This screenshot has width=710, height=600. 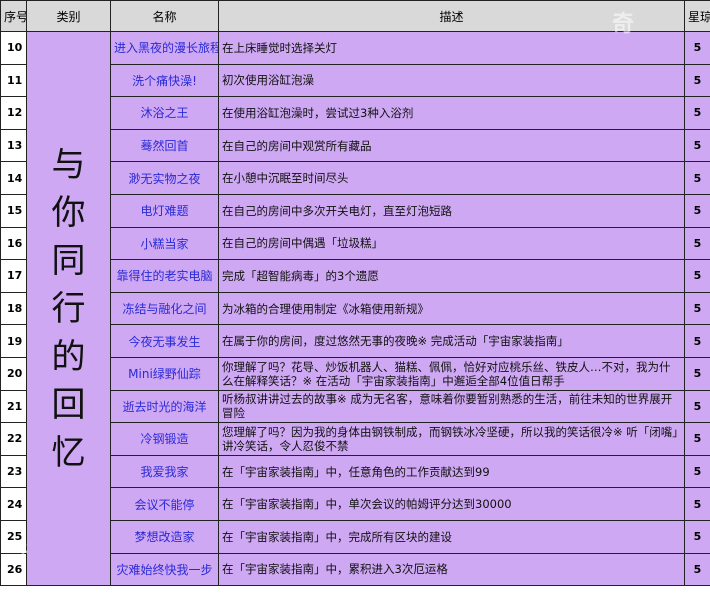 What do you see at coordinates (164, 308) in the screenshot?
I see `achievement-name: 冻结与融化之间` at bounding box center [164, 308].